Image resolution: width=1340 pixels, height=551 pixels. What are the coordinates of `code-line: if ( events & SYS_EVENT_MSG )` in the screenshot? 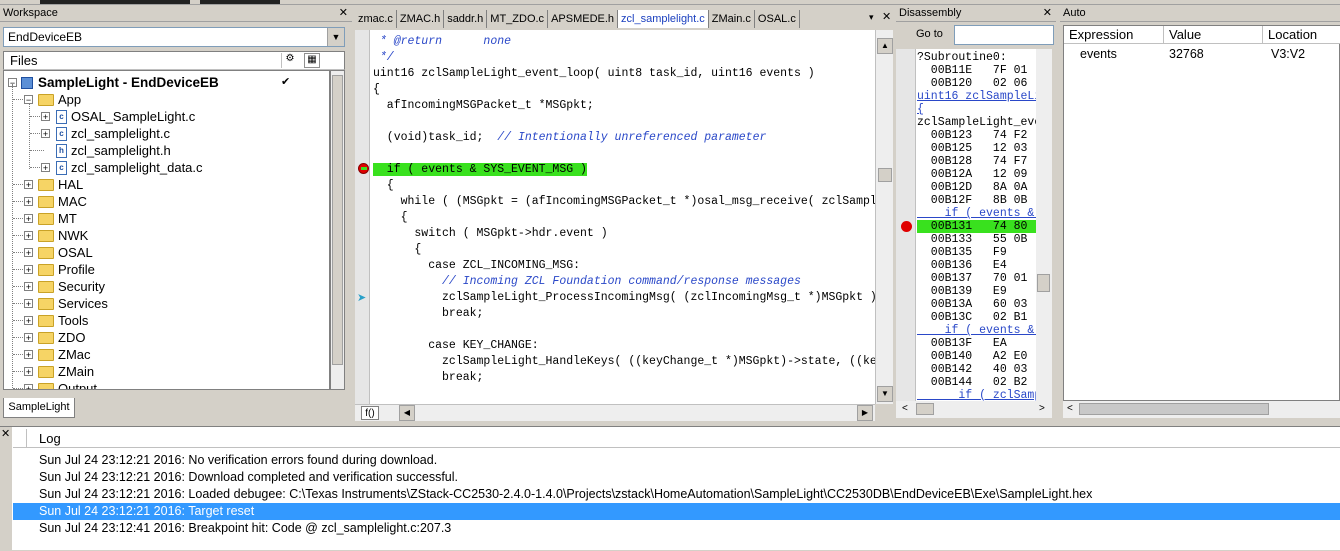 It's located at (480, 170).